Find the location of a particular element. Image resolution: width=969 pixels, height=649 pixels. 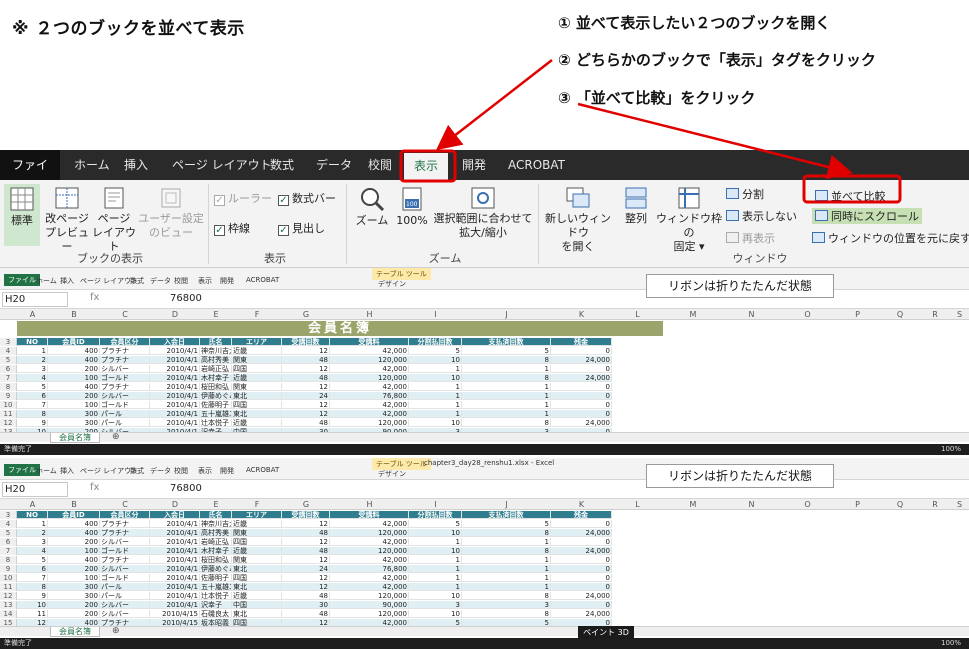

tiny-tab-acrobat: ACROBAT is located at coordinates (262, 470).